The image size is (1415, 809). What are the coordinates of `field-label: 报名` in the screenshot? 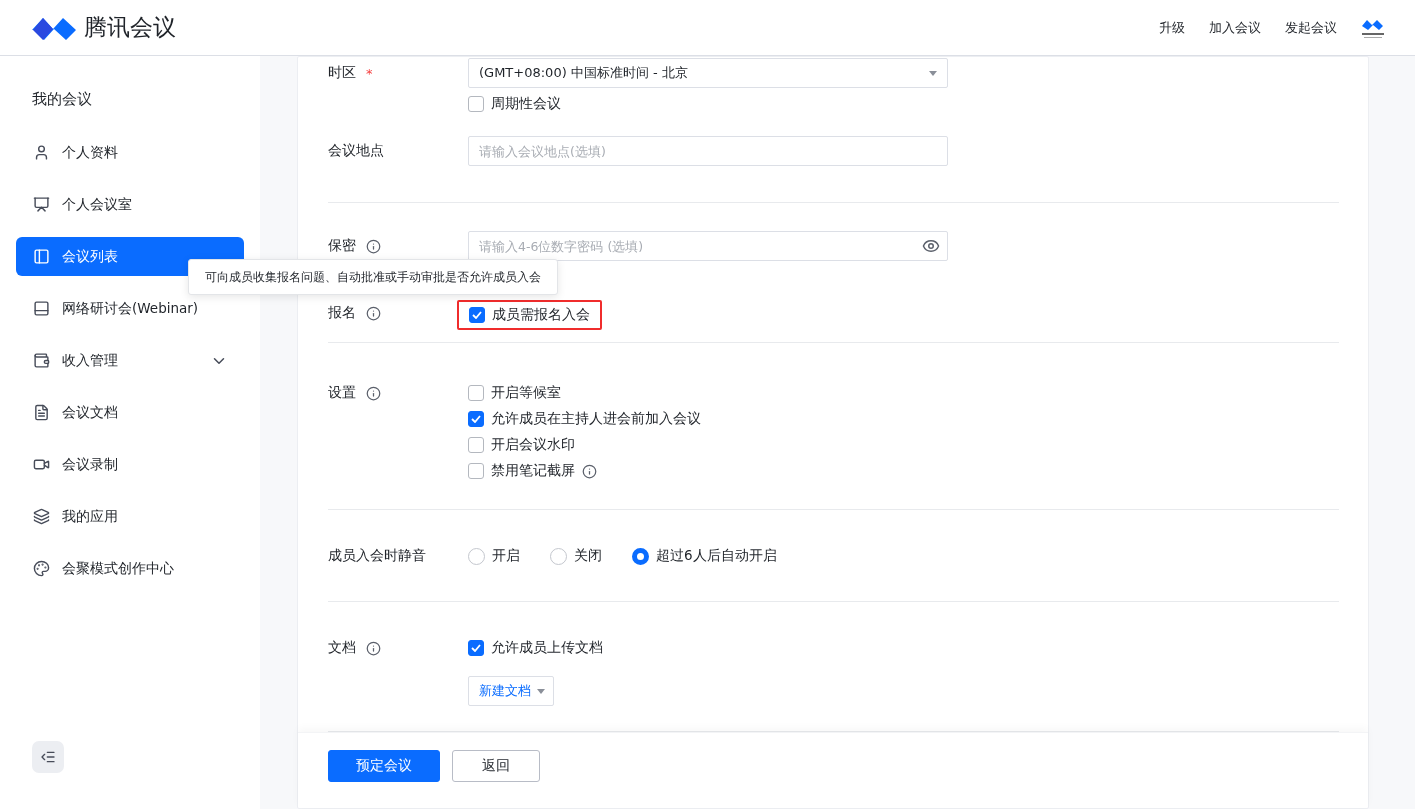 It's located at (342, 313).